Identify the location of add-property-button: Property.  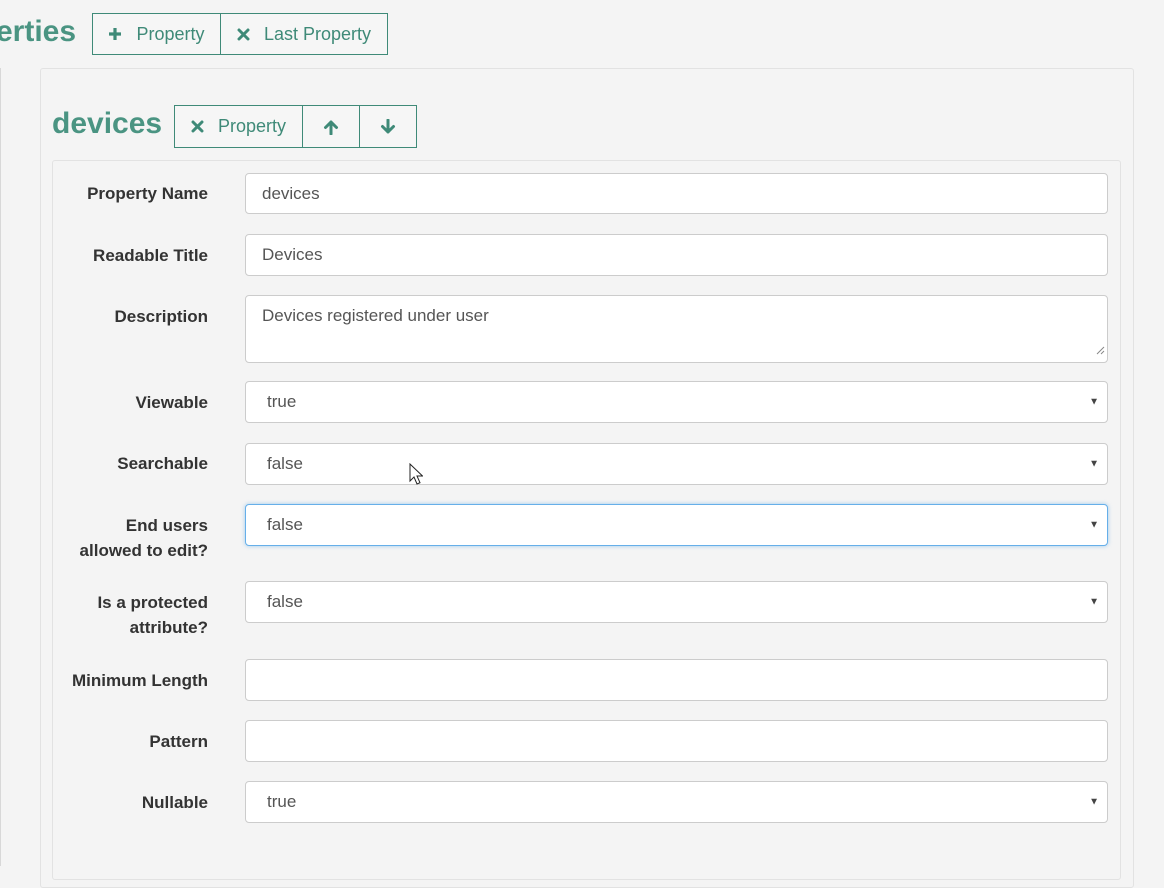
(156, 34).